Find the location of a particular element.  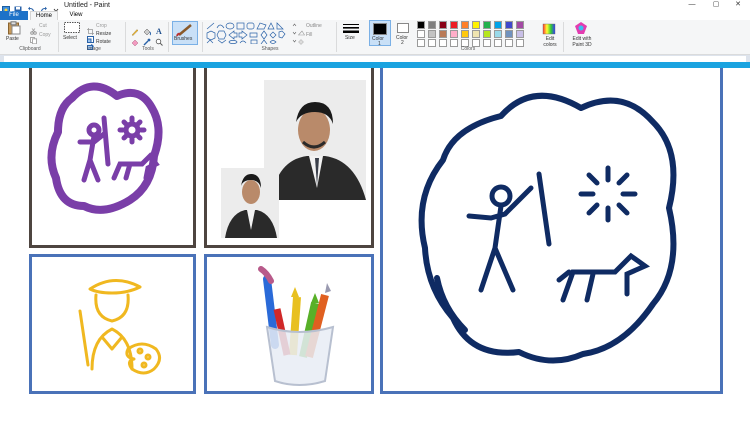

artist-icon is located at coordinates (119, 327).